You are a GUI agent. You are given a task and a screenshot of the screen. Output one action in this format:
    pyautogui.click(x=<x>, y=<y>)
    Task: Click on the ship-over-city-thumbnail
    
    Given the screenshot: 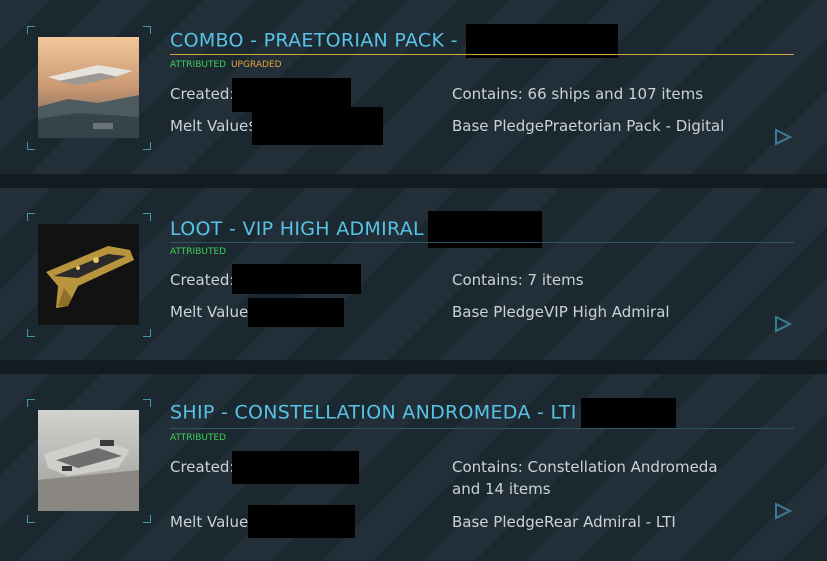 What is the action you would take?
    pyautogui.click(x=88, y=87)
    